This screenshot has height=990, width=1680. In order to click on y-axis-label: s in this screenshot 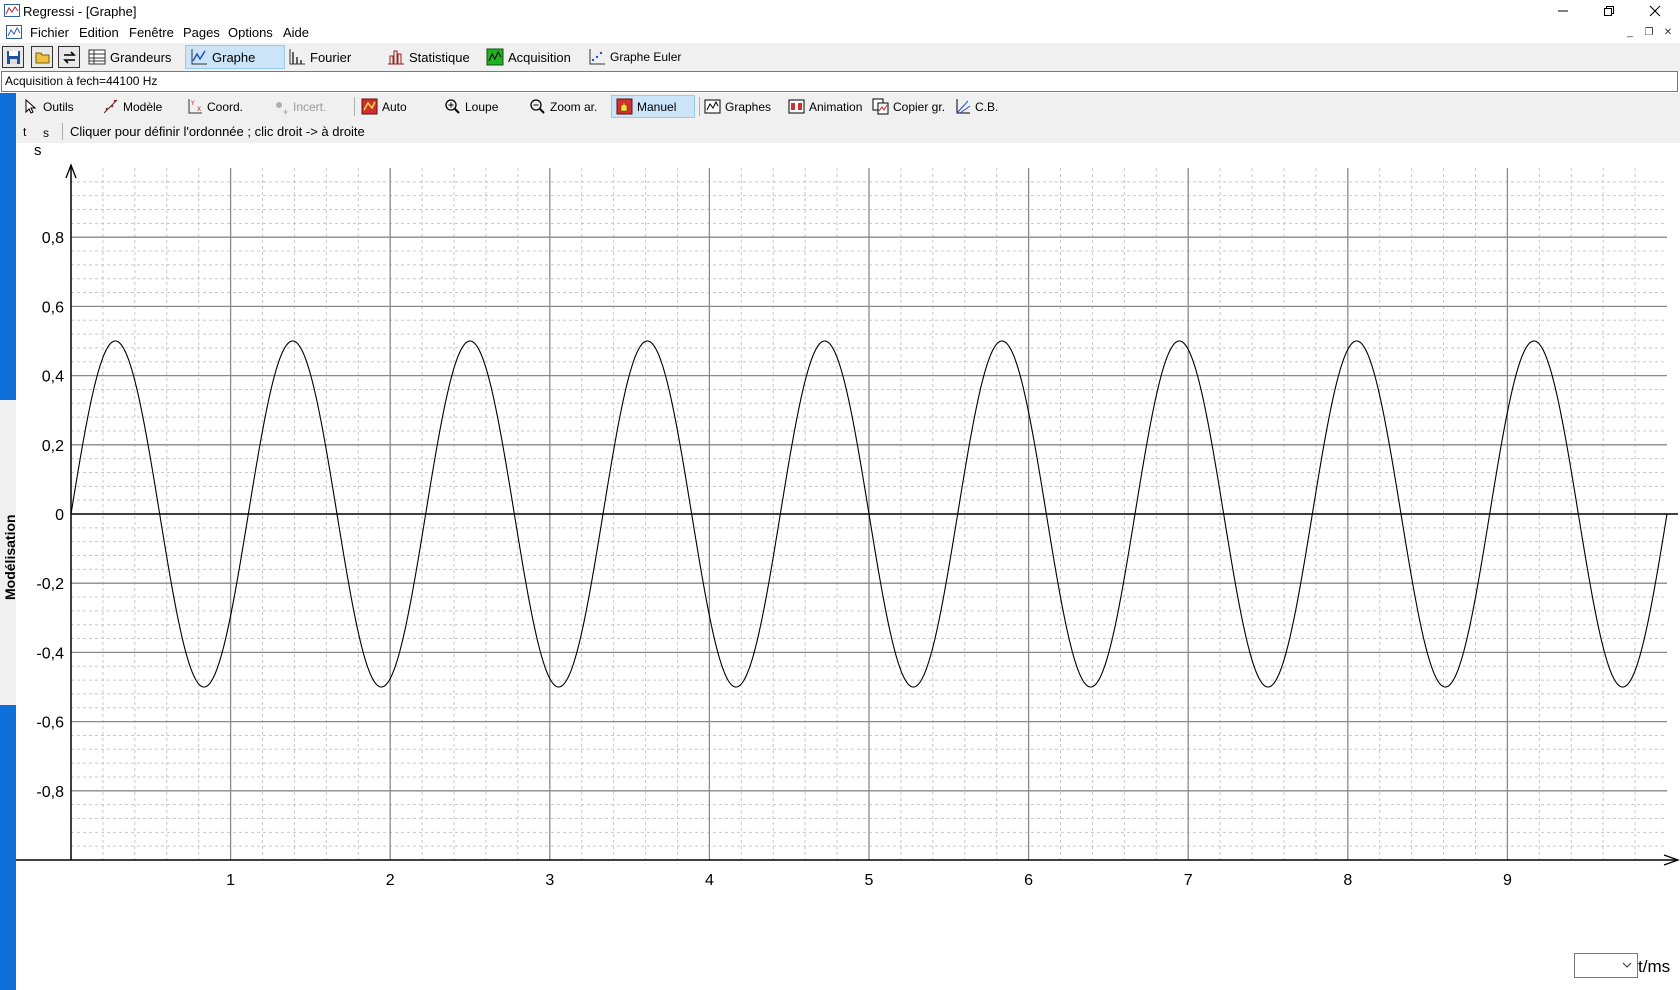, I will do `click(38, 151)`.